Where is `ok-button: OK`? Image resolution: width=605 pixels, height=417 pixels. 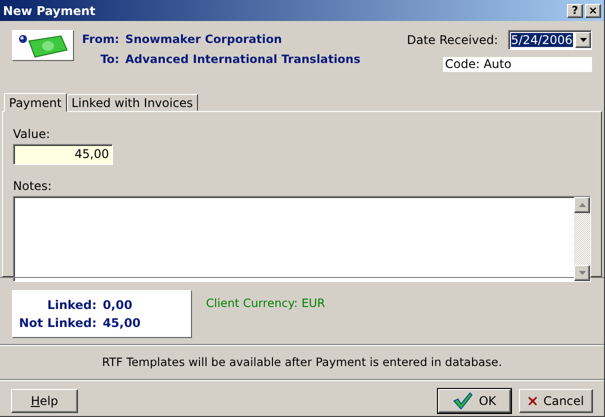
ok-button: OK is located at coordinates (474, 401).